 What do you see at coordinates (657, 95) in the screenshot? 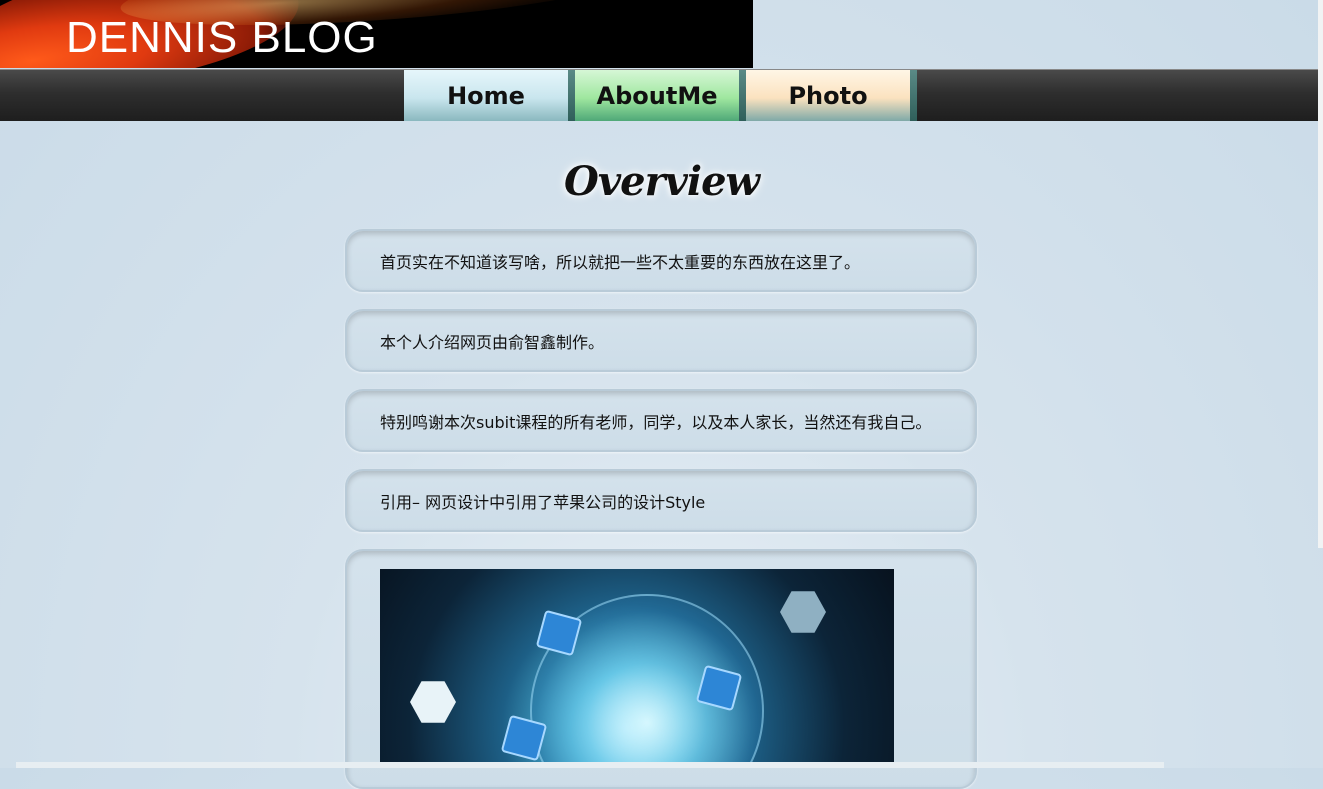
I see `nav-aboutme-button: AboutMe` at bounding box center [657, 95].